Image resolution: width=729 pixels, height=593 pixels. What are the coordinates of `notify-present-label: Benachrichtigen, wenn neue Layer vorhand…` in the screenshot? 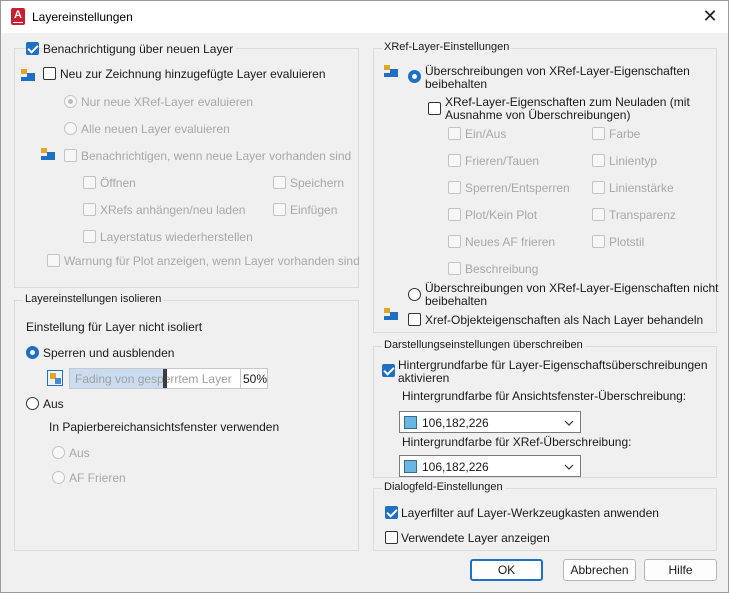 It's located at (216, 156).